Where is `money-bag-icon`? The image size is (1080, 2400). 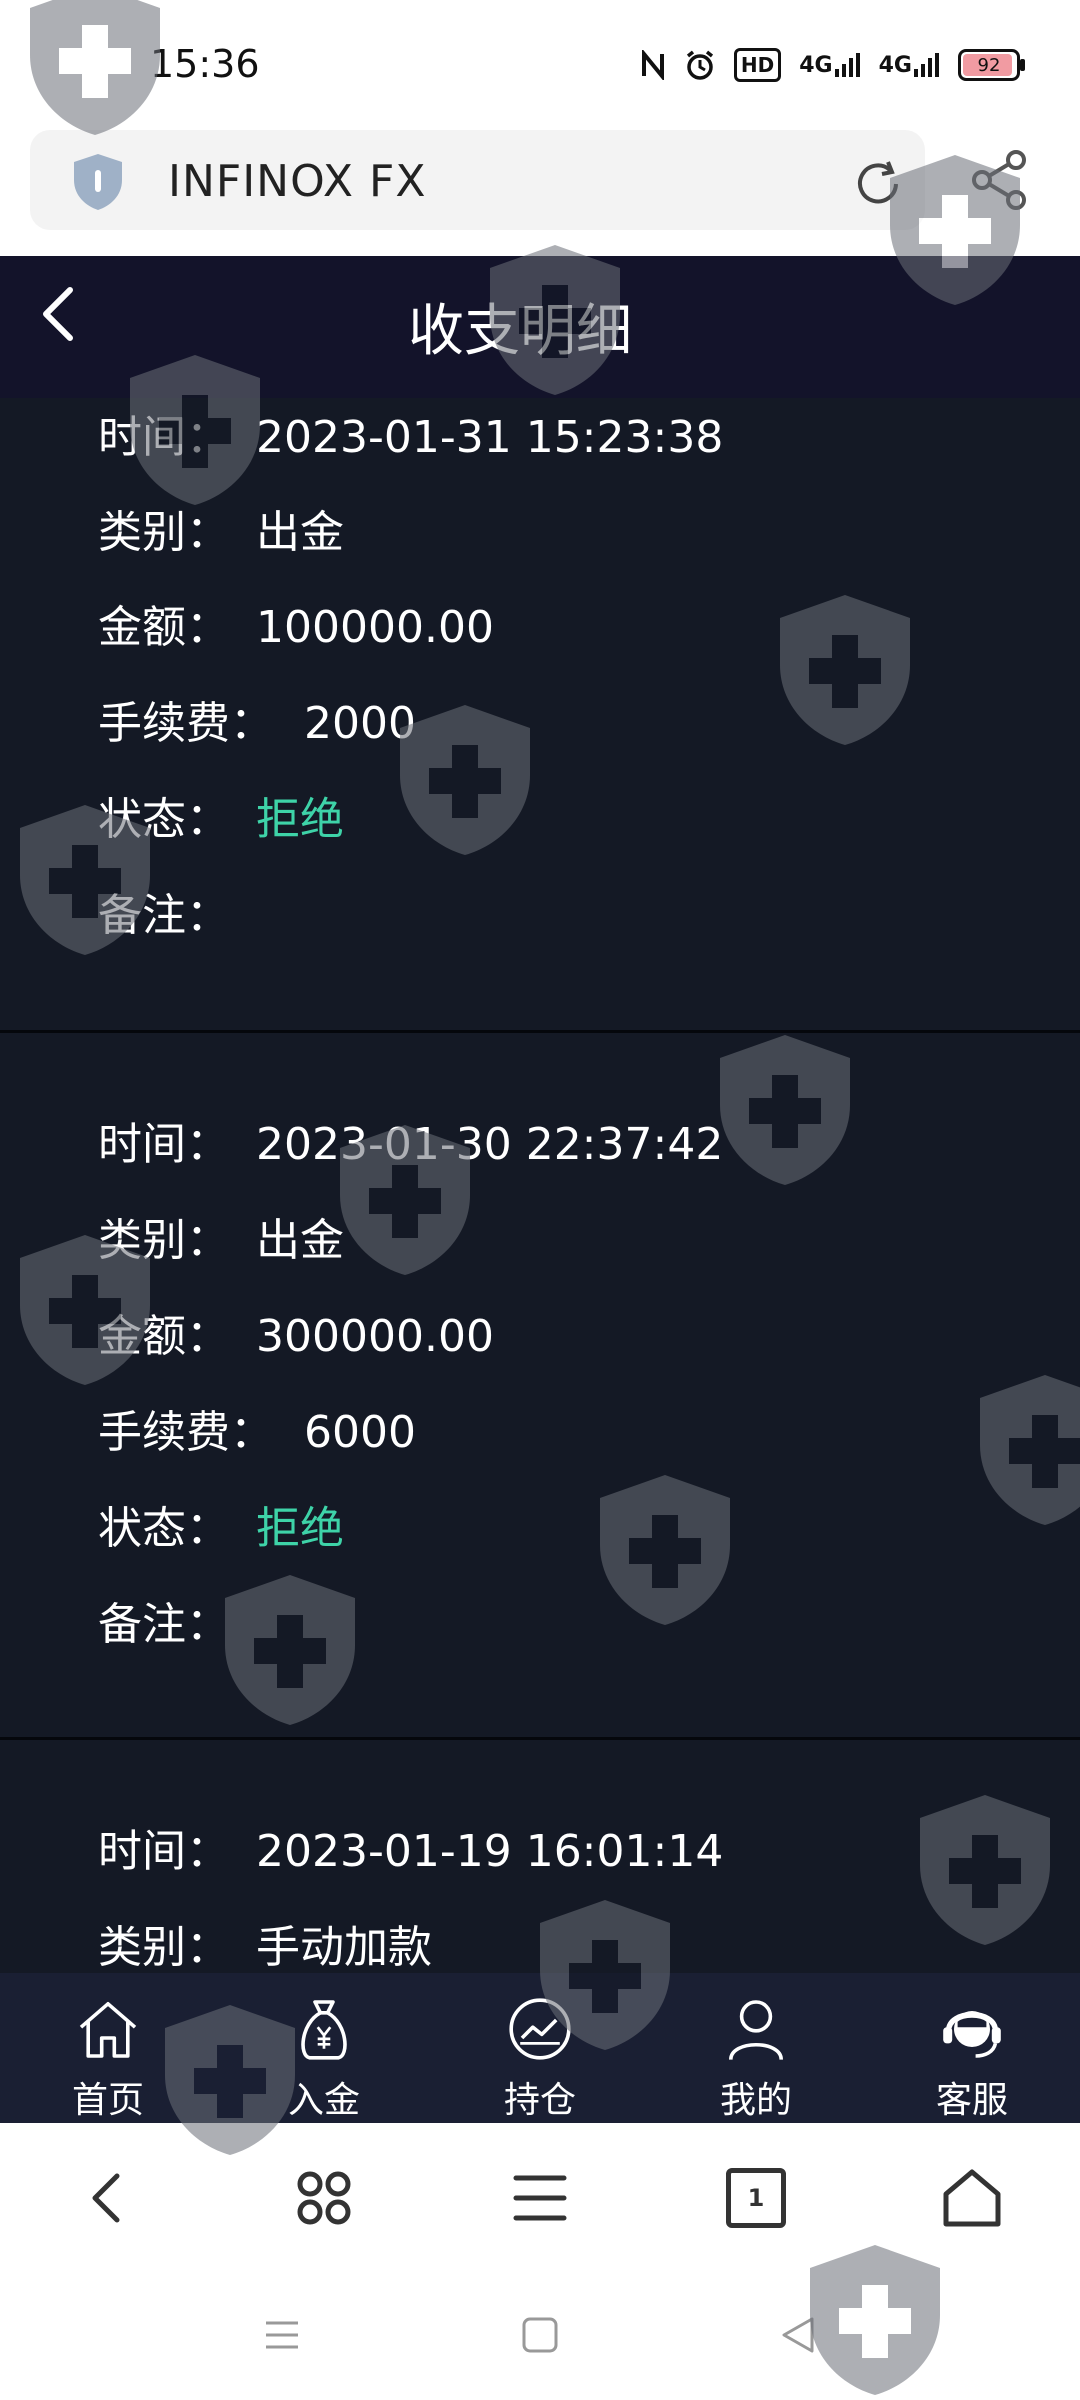
money-bag-icon is located at coordinates (324, 2030).